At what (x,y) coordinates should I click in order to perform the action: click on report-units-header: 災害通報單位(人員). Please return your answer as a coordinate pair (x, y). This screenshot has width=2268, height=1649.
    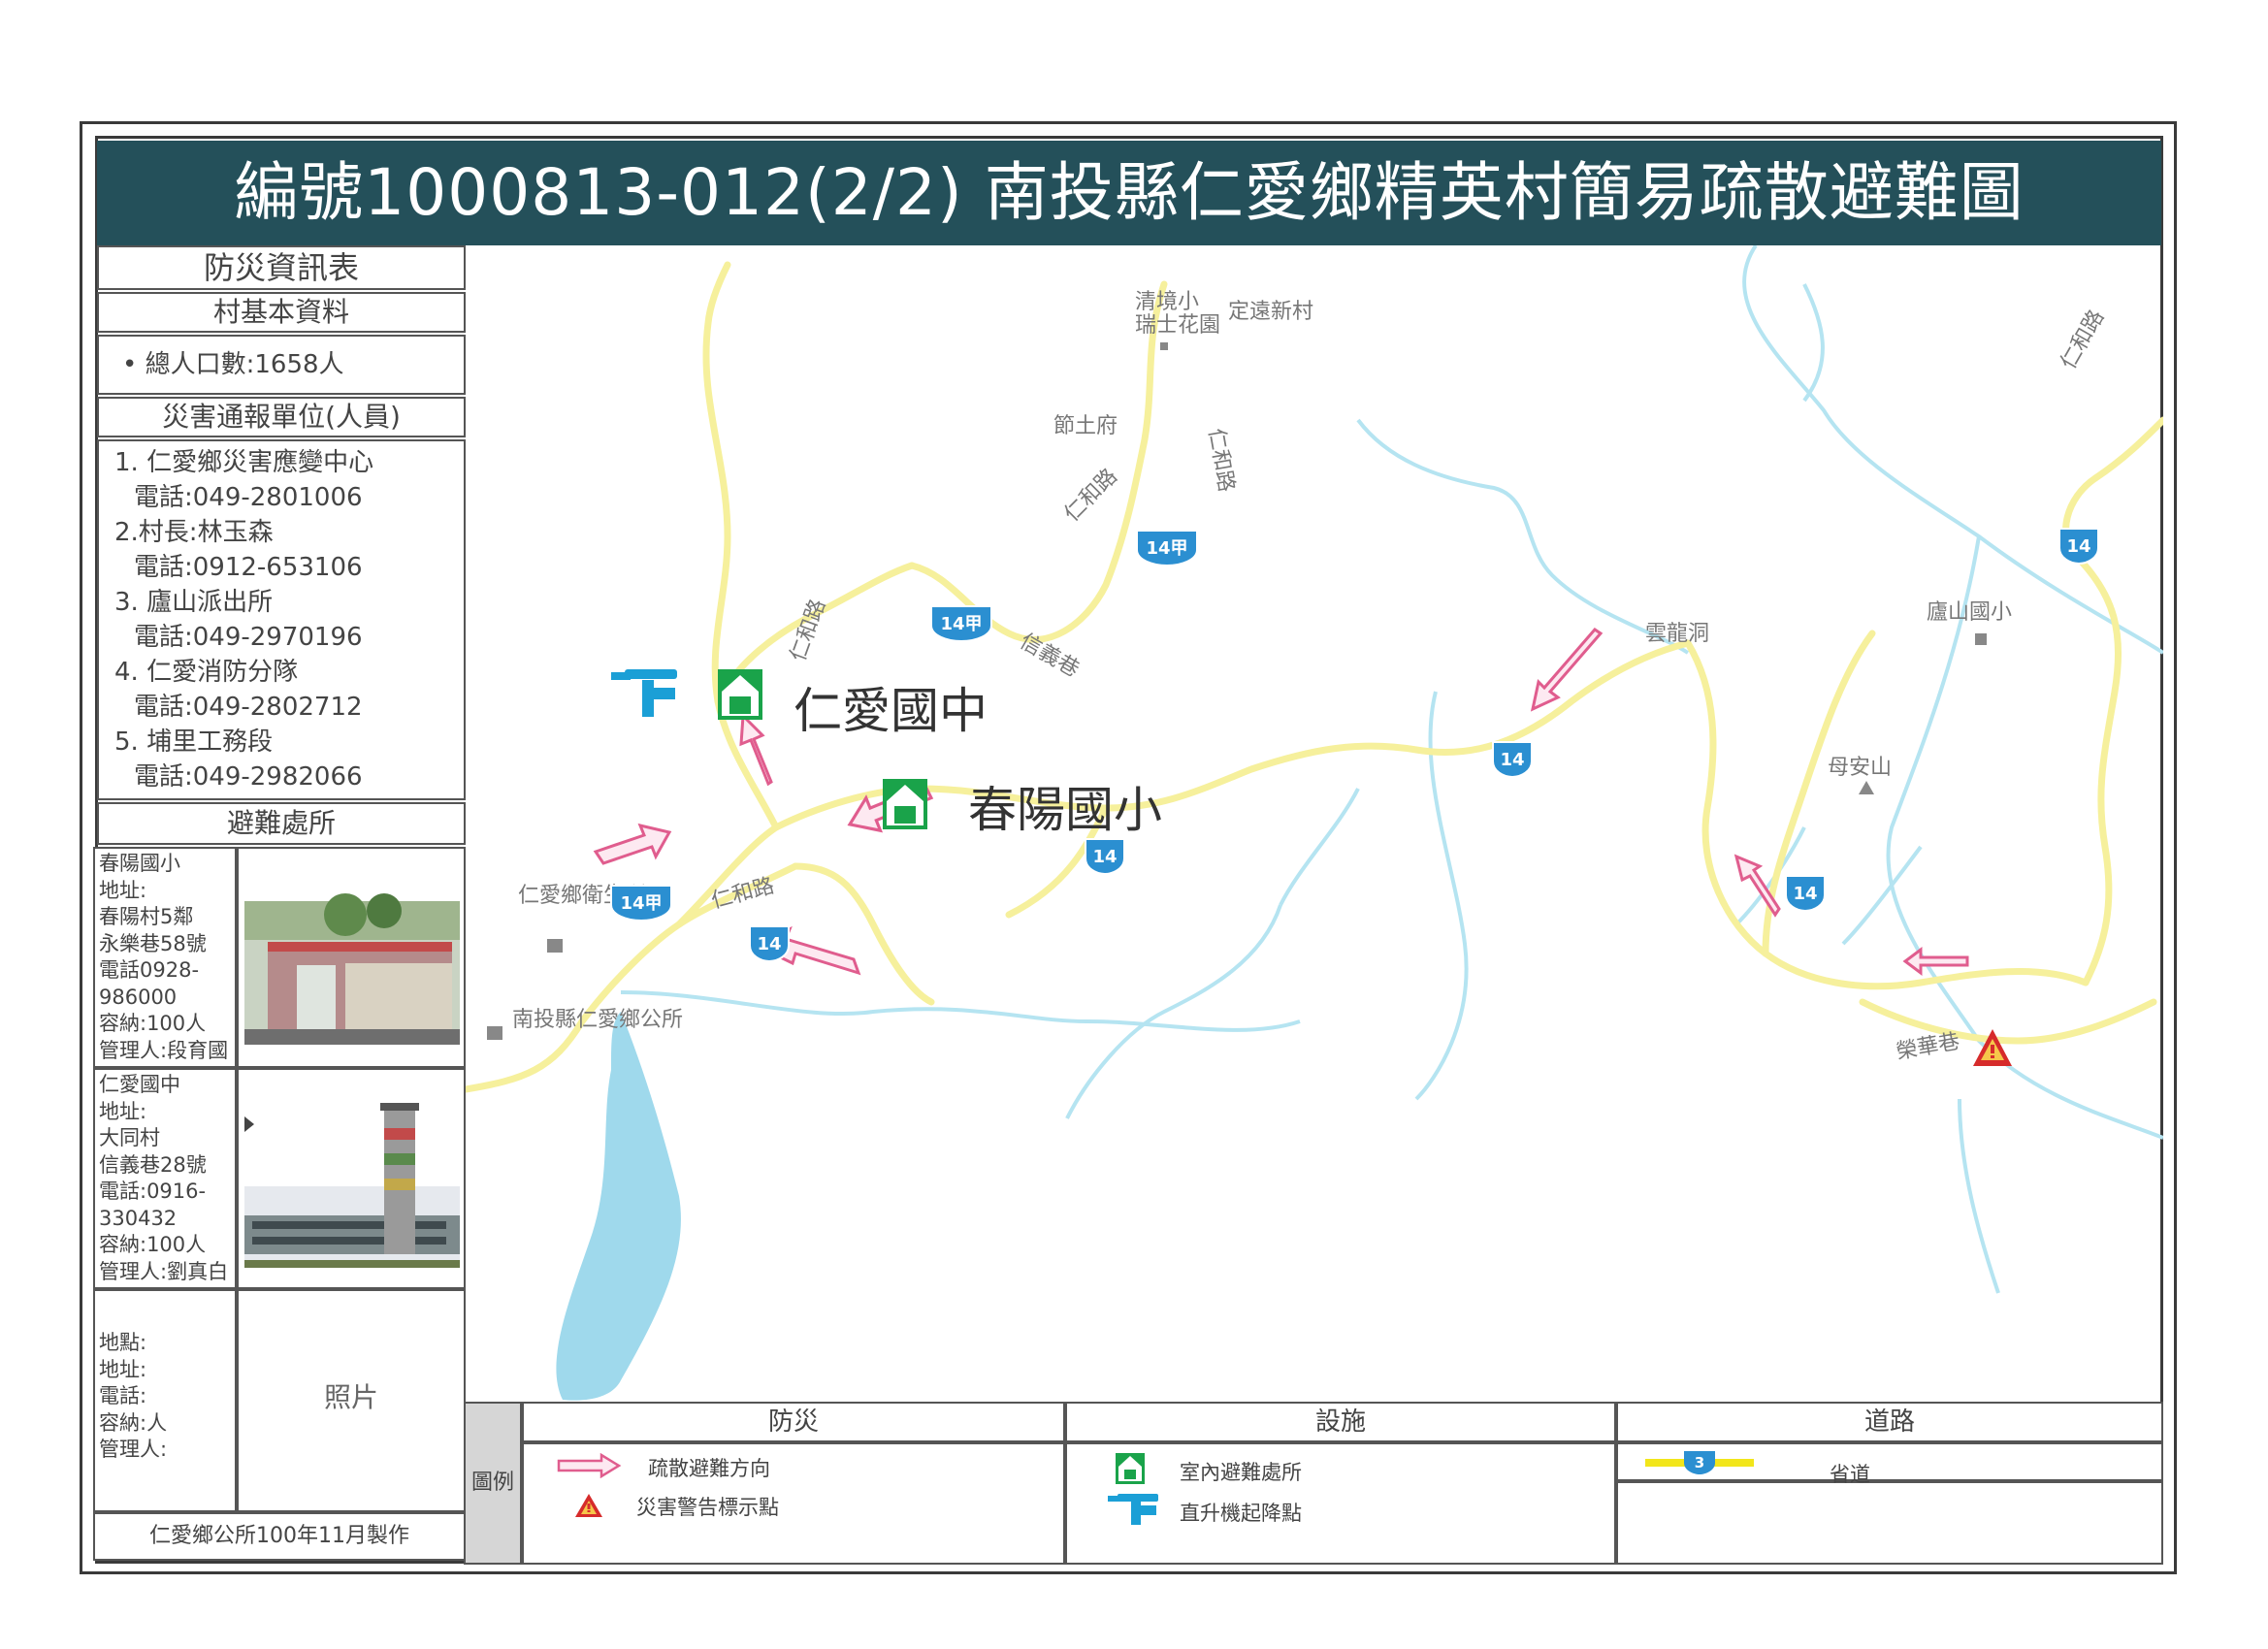
    Looking at the image, I should click on (281, 417).